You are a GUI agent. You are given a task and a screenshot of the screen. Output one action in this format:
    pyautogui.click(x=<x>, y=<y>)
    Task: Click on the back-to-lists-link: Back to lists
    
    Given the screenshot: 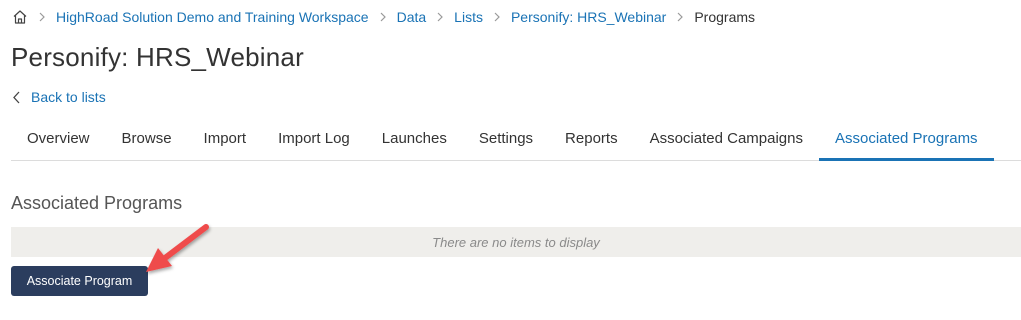 What is the action you would take?
    pyautogui.click(x=59, y=97)
    